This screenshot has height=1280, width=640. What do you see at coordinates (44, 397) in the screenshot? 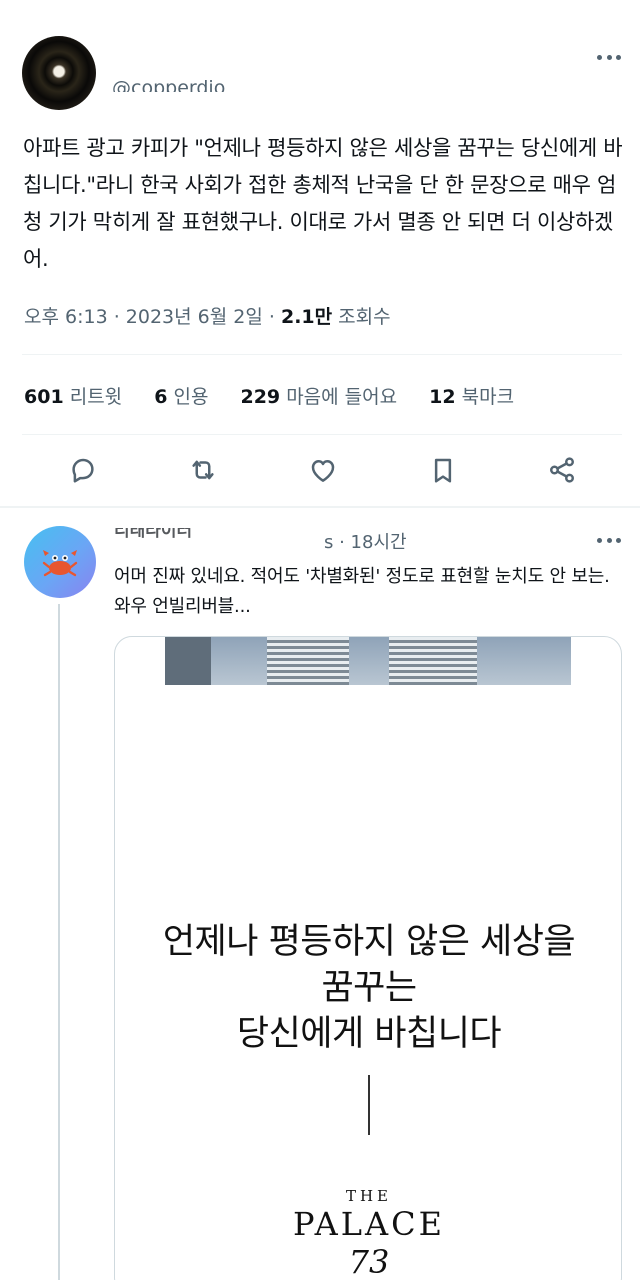
I see `retweets-count: 601` at bounding box center [44, 397].